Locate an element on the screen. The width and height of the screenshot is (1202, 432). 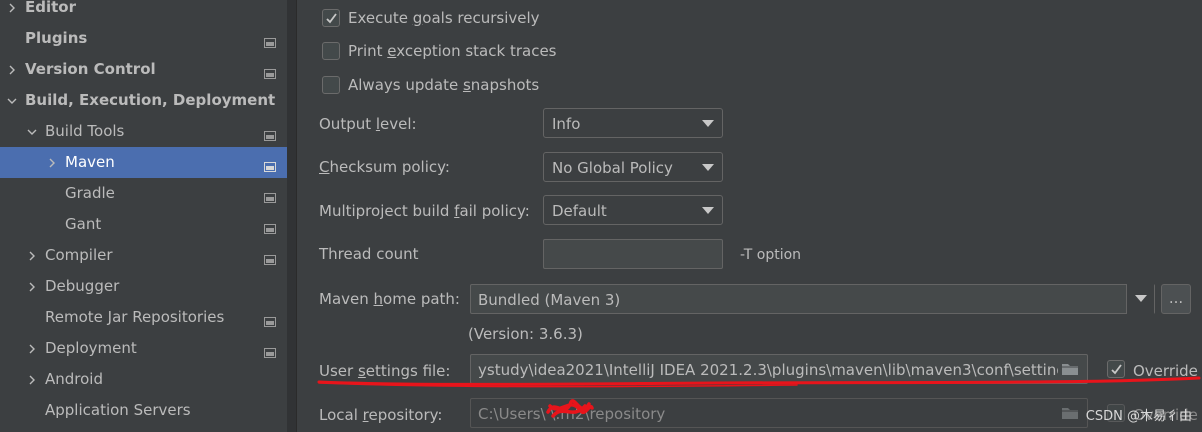
sidebar-item-build-execution-deployment: Build, Execution, Deployment is located at coordinates (148, 100).